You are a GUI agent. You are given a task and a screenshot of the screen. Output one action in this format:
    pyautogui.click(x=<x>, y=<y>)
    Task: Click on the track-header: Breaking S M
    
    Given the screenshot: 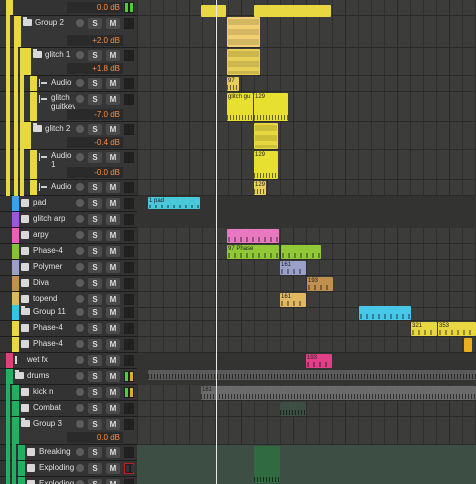 What is the action you would take?
    pyautogui.click(x=68, y=453)
    